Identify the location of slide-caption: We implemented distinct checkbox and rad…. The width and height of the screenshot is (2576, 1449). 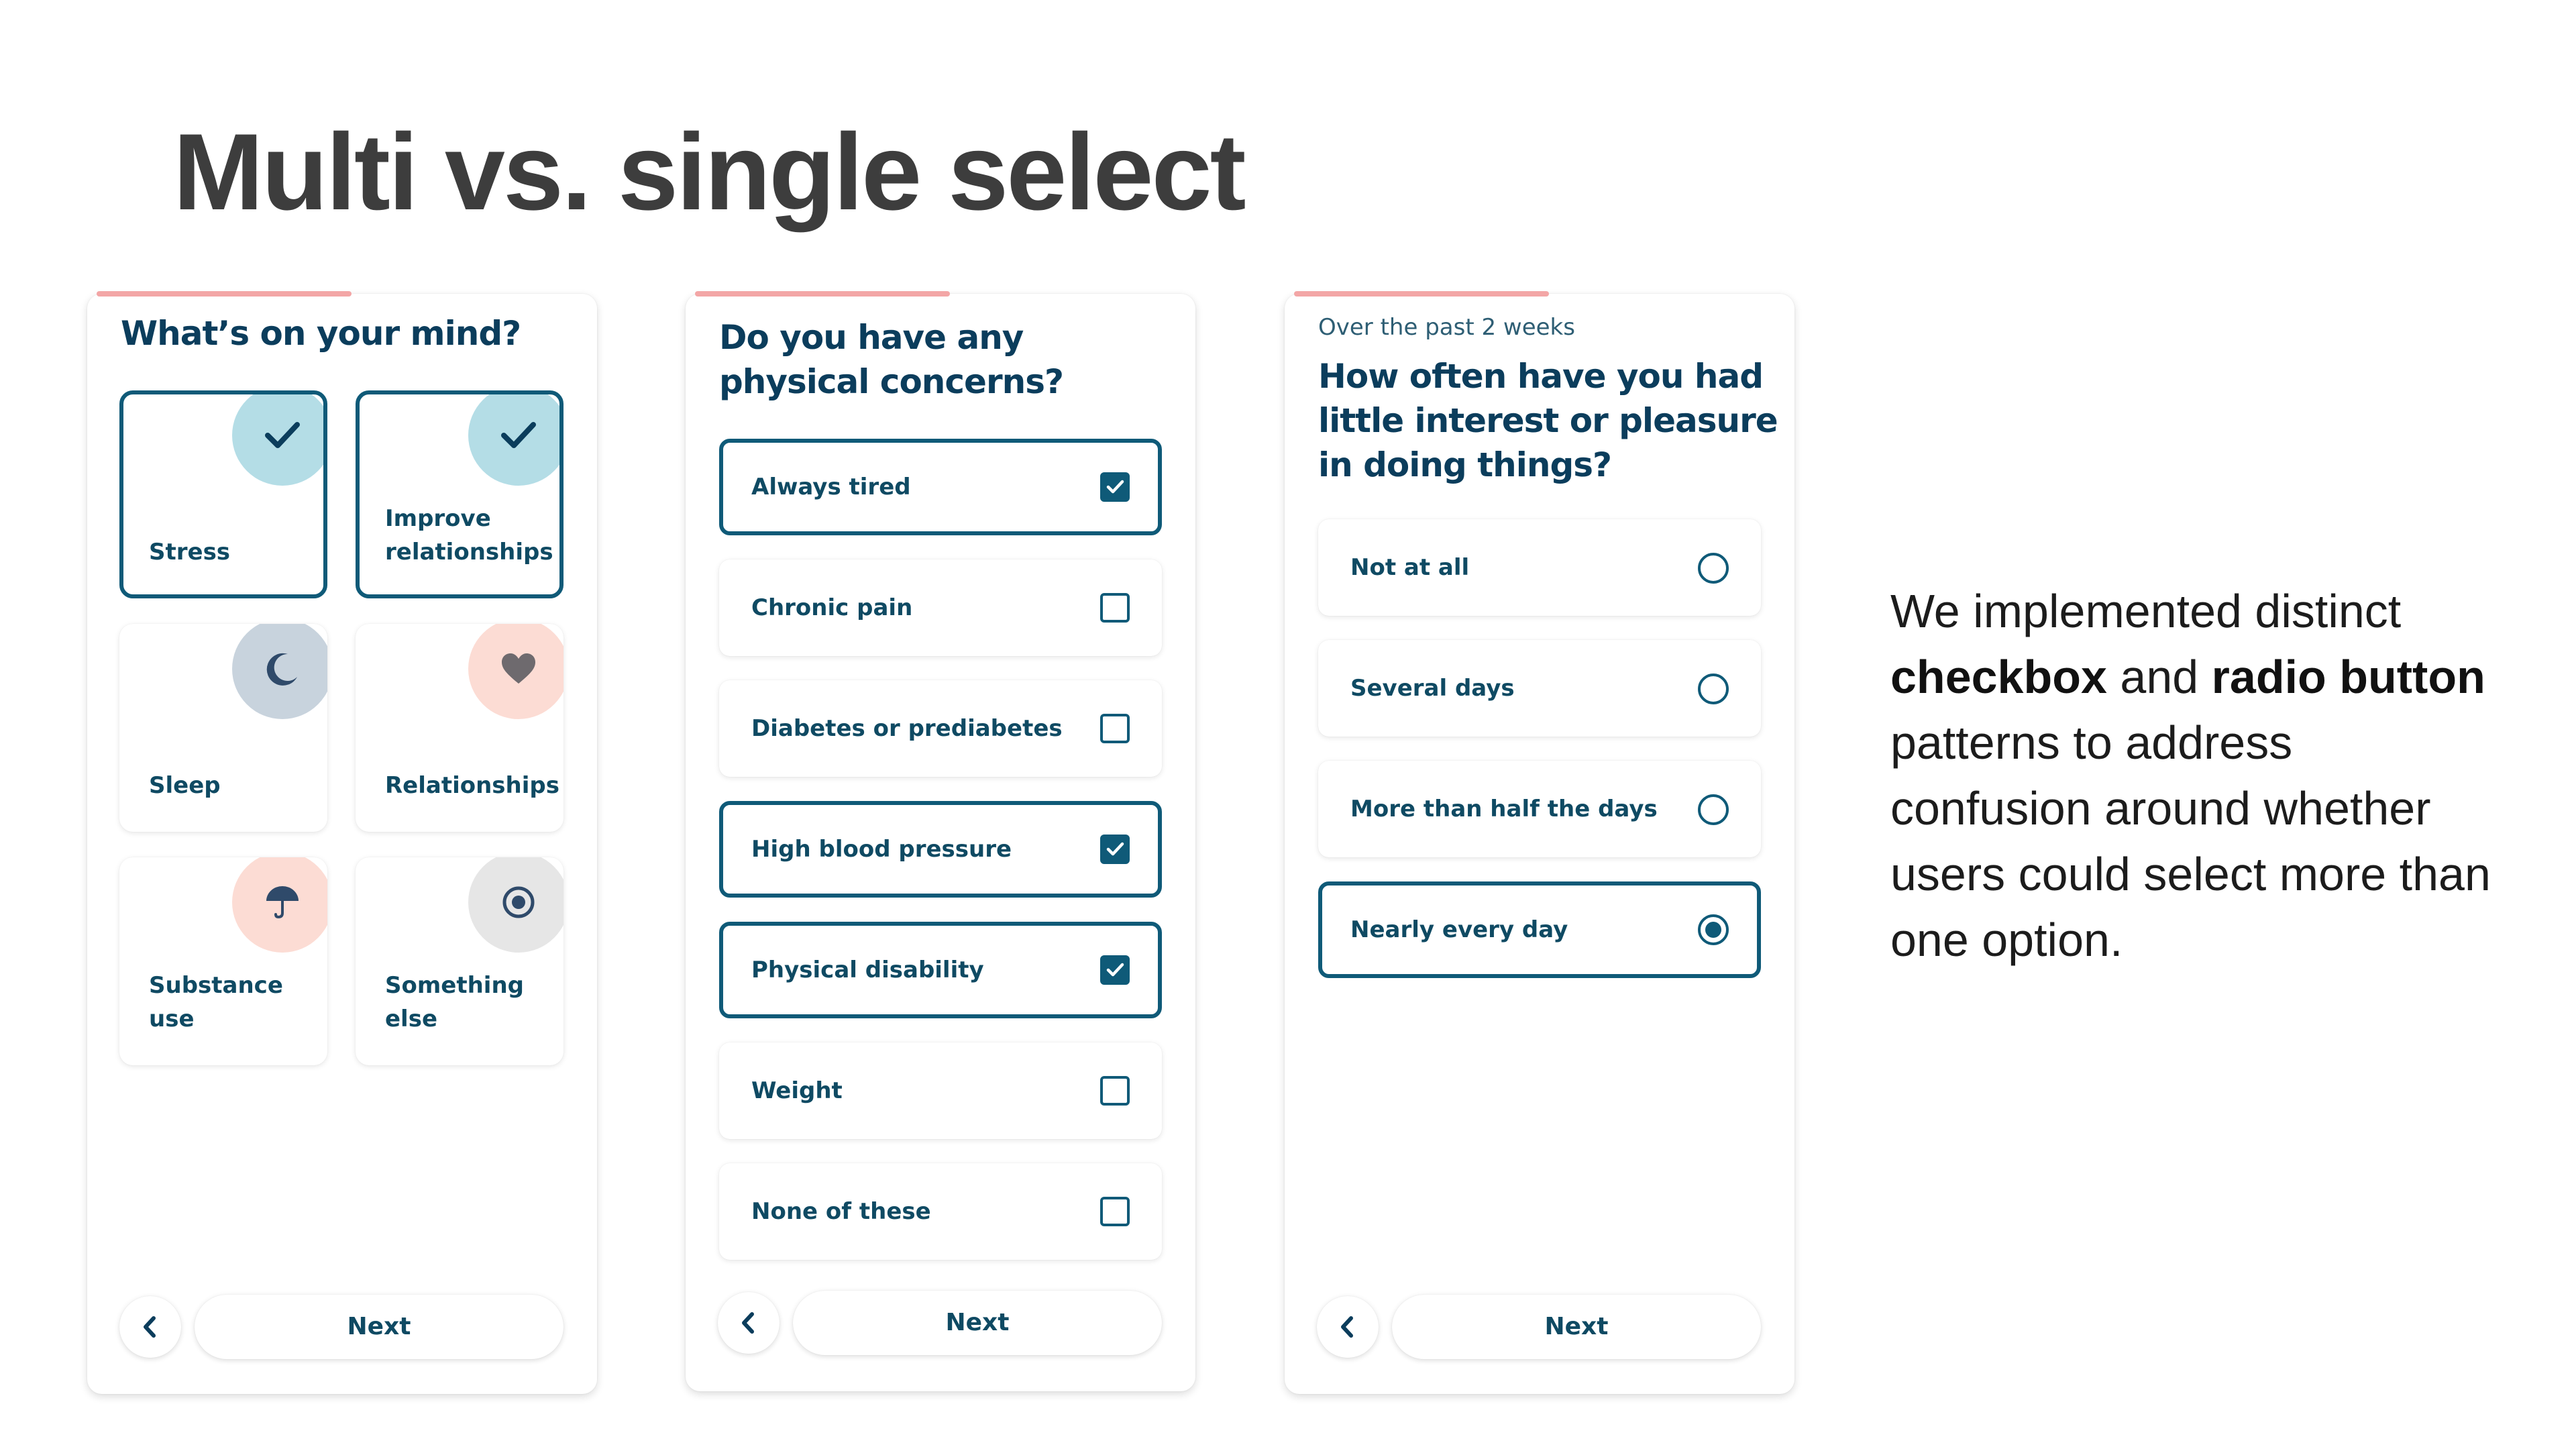
(2192, 775).